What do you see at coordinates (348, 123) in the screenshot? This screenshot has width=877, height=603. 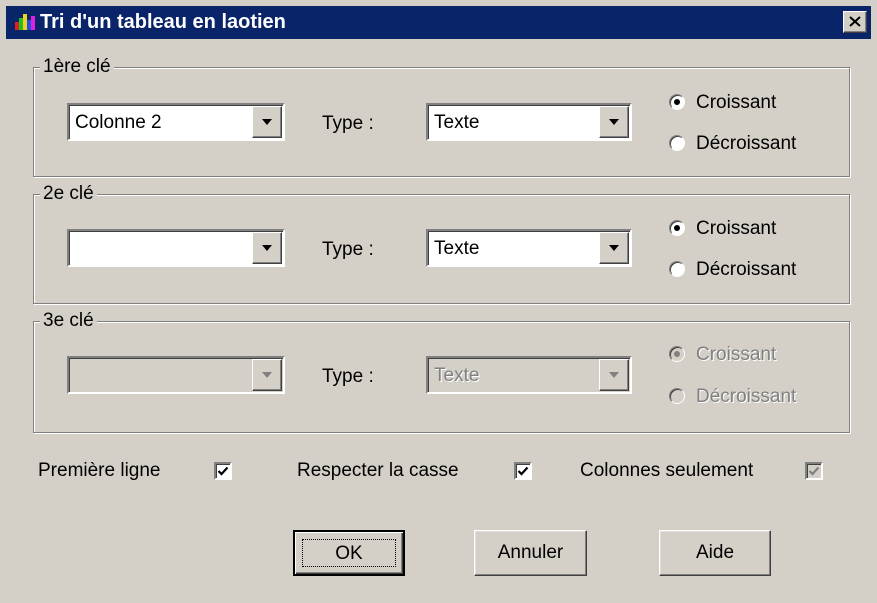 I see `key-1-type-label: Type :` at bounding box center [348, 123].